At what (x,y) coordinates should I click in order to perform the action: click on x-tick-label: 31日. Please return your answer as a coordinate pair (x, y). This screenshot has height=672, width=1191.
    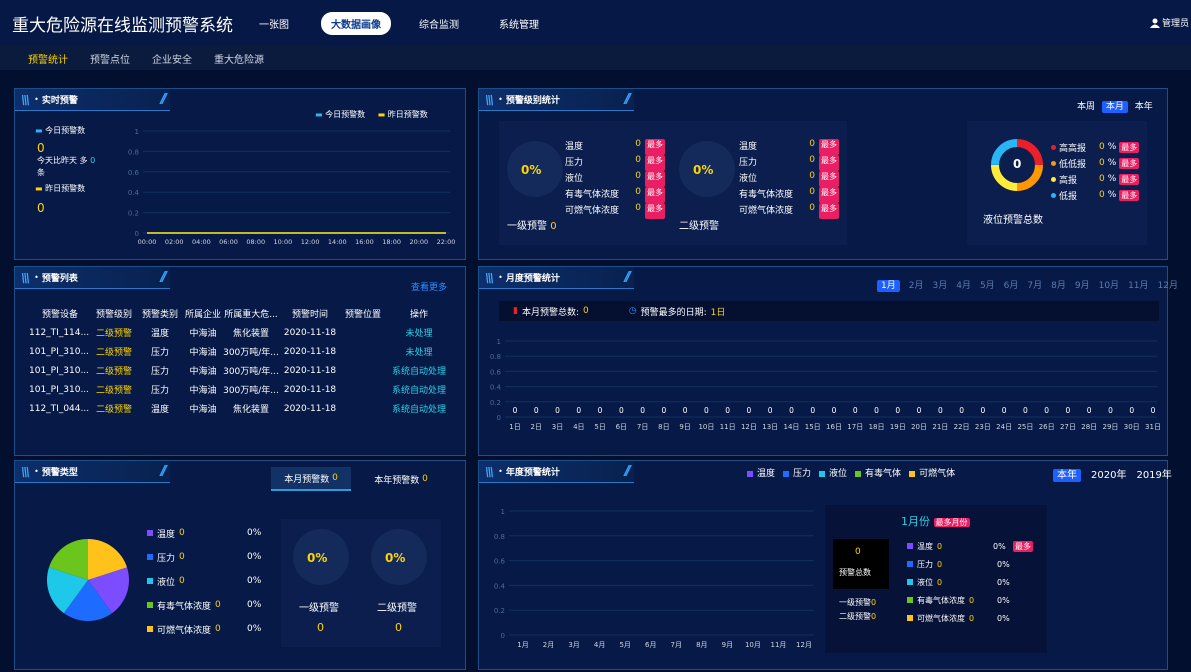
    Looking at the image, I should click on (1153, 427).